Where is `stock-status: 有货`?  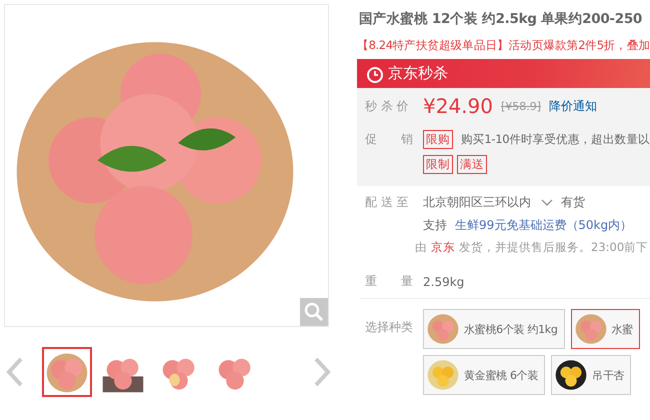
stock-status: 有货 is located at coordinates (573, 202).